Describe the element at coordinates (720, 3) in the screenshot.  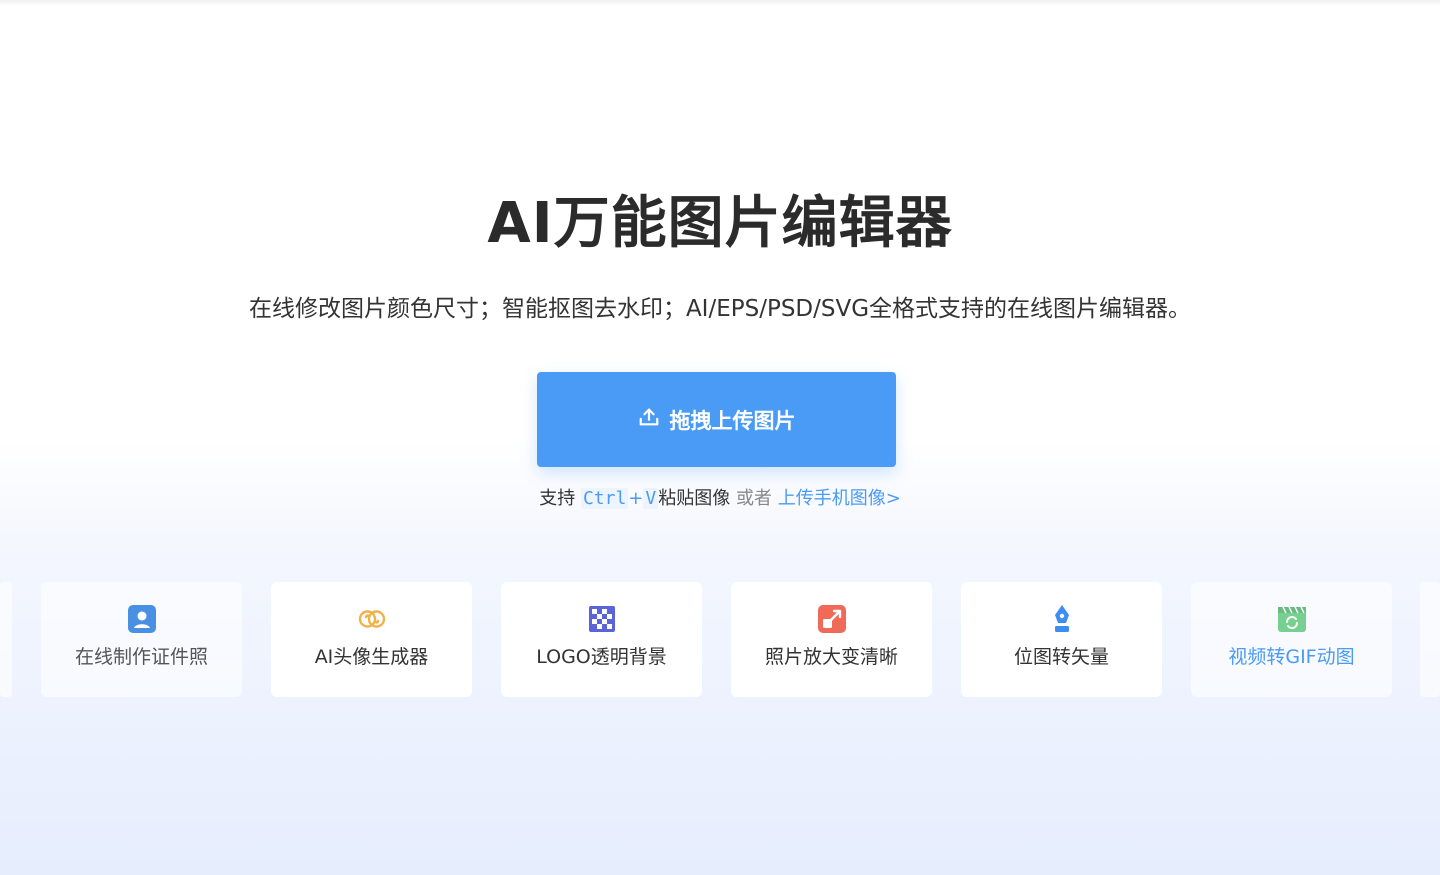
I see `header-shadow` at that location.